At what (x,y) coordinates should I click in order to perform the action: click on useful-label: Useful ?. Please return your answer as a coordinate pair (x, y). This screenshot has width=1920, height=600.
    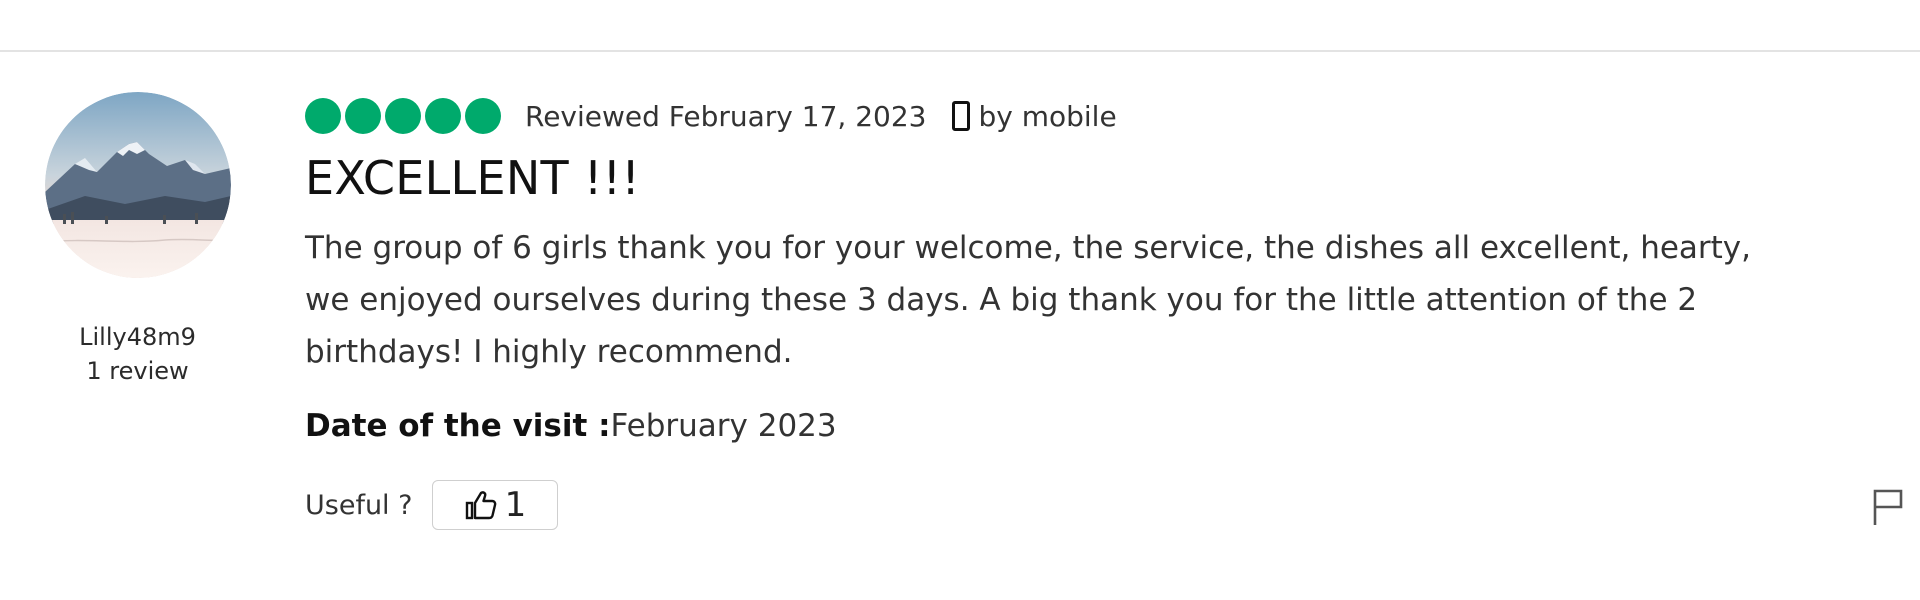
    Looking at the image, I should click on (359, 505).